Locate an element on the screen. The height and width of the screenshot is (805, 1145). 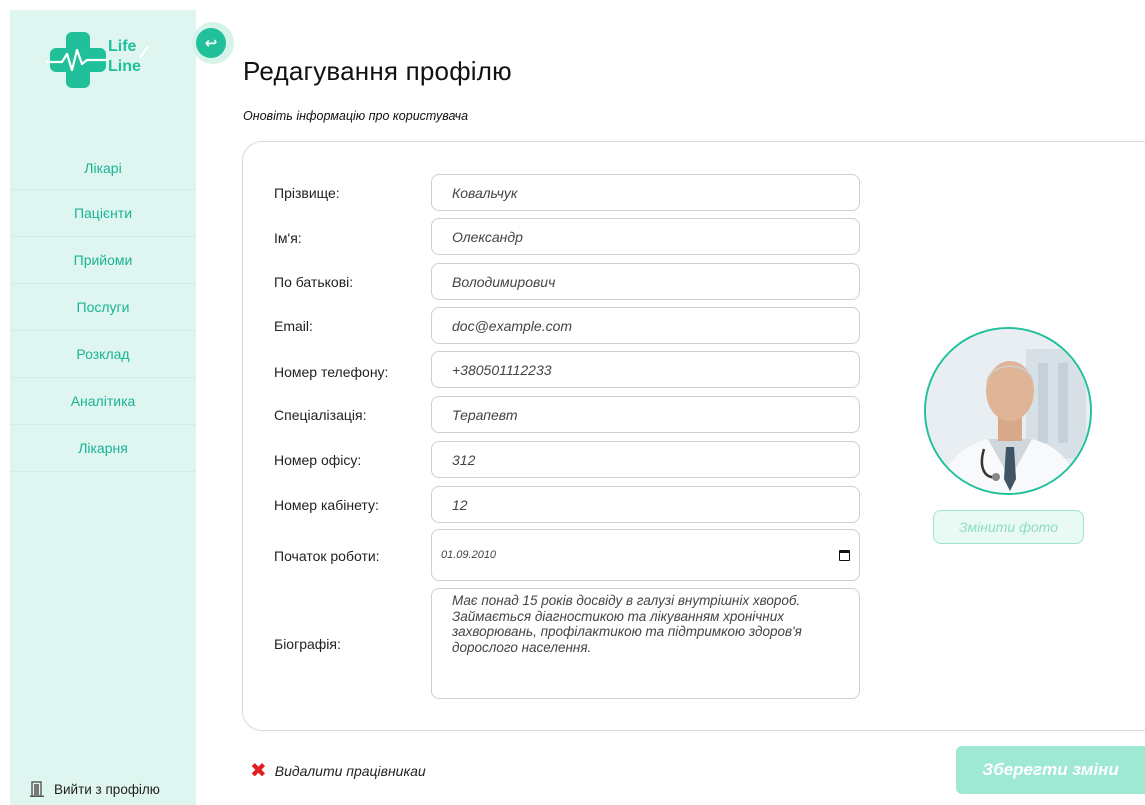
middle-name-label: По батькові: is located at coordinates (314, 282).